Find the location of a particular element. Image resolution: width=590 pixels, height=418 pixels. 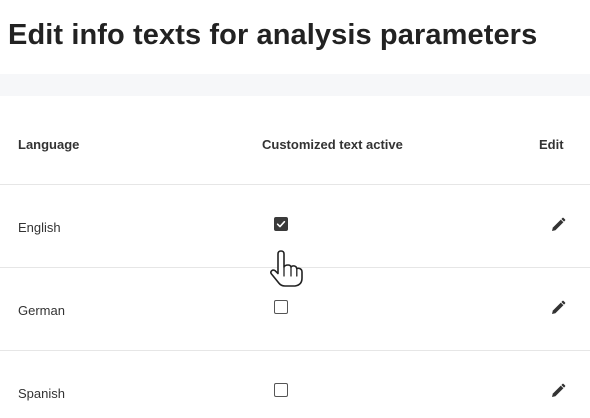

column-header-language: Language is located at coordinates (49, 144).